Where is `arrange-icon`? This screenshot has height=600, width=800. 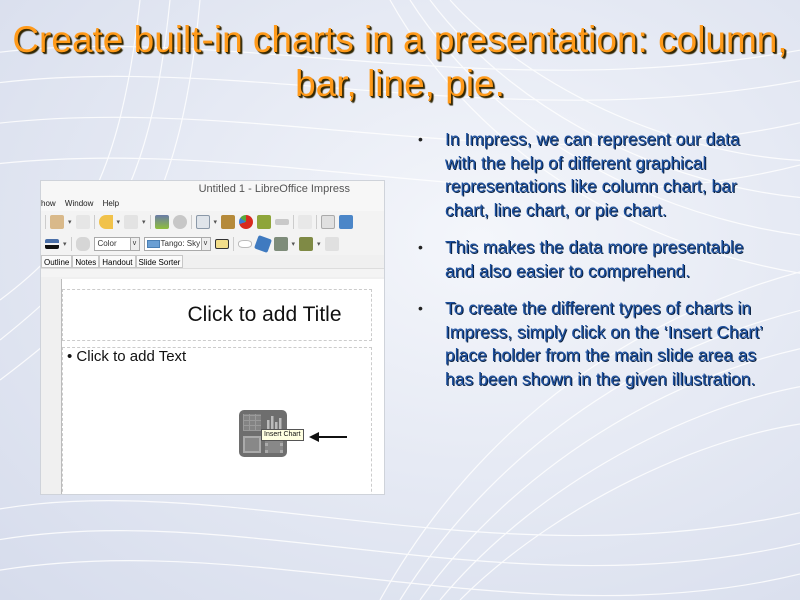
arrange-icon is located at coordinates (306, 244).